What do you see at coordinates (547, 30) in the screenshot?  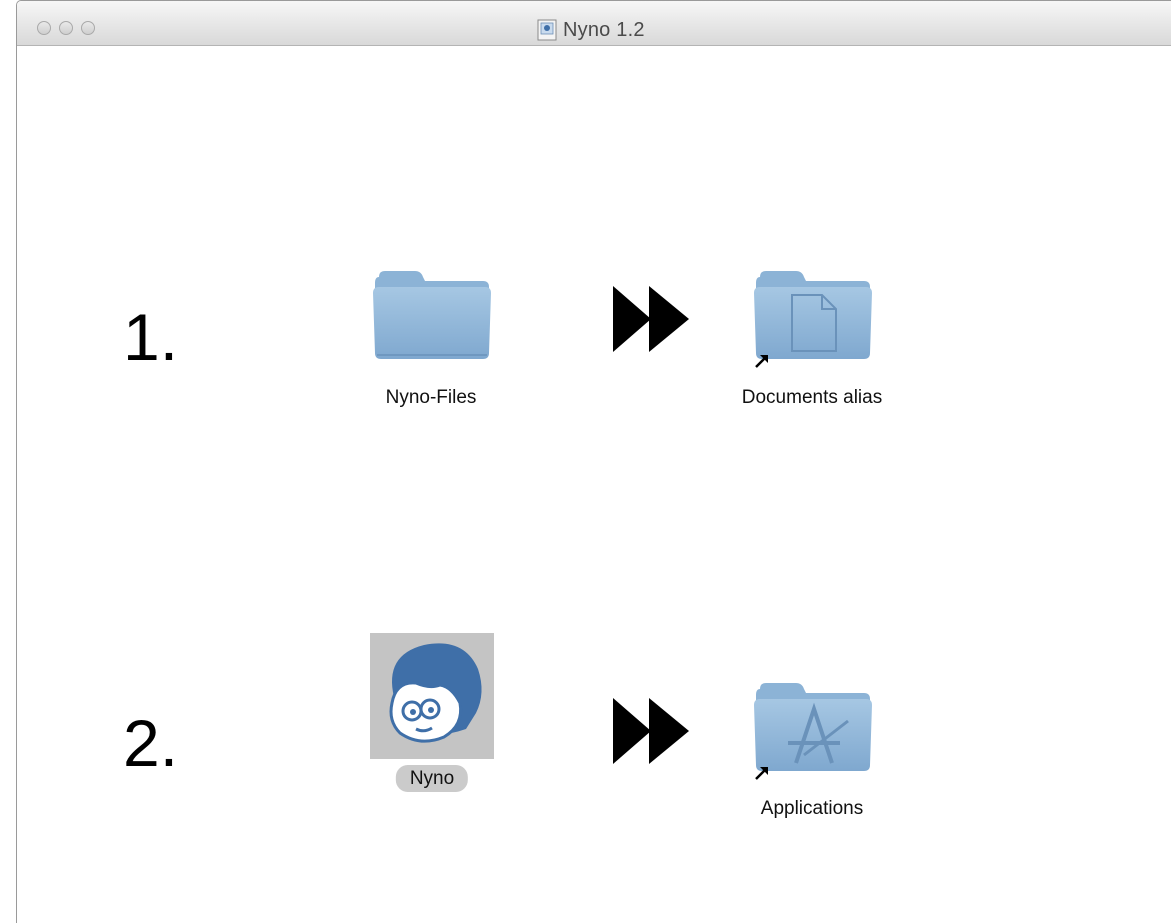 I see `disk-image-icon` at bounding box center [547, 30].